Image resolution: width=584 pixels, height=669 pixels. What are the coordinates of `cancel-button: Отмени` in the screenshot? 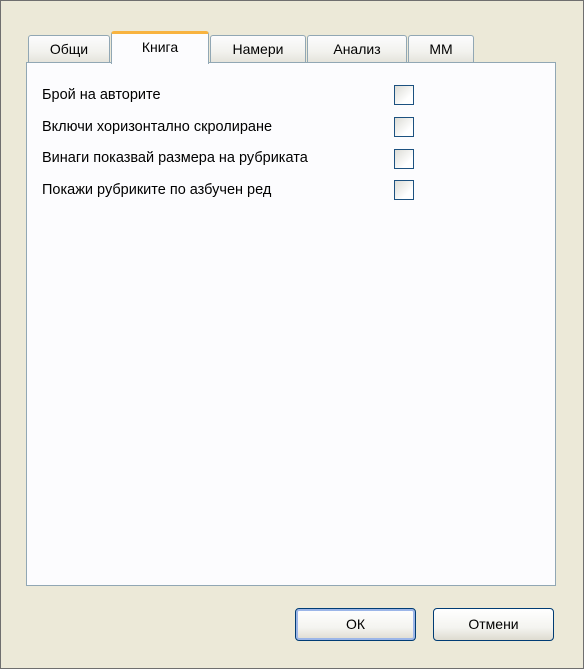 It's located at (493, 624).